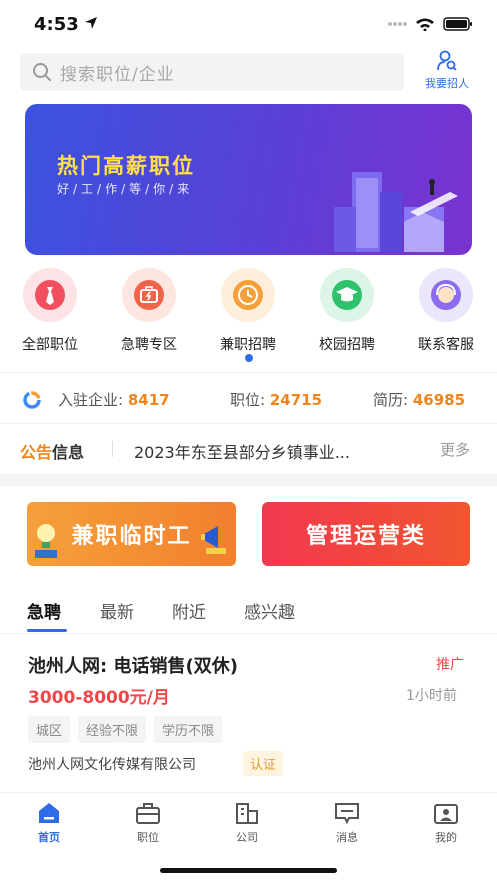  I want to click on category-label: 校园招聘, so click(347, 345).